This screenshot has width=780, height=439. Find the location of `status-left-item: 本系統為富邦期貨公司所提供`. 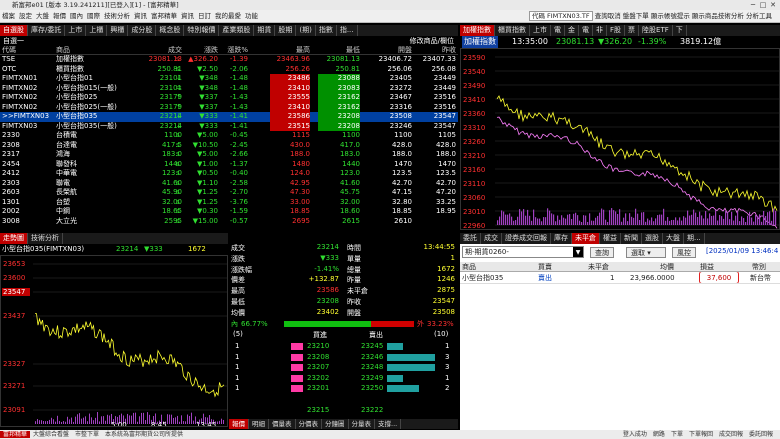

status-left-item: 本系統為富邦期貨公司所提供 is located at coordinates (144, 434).